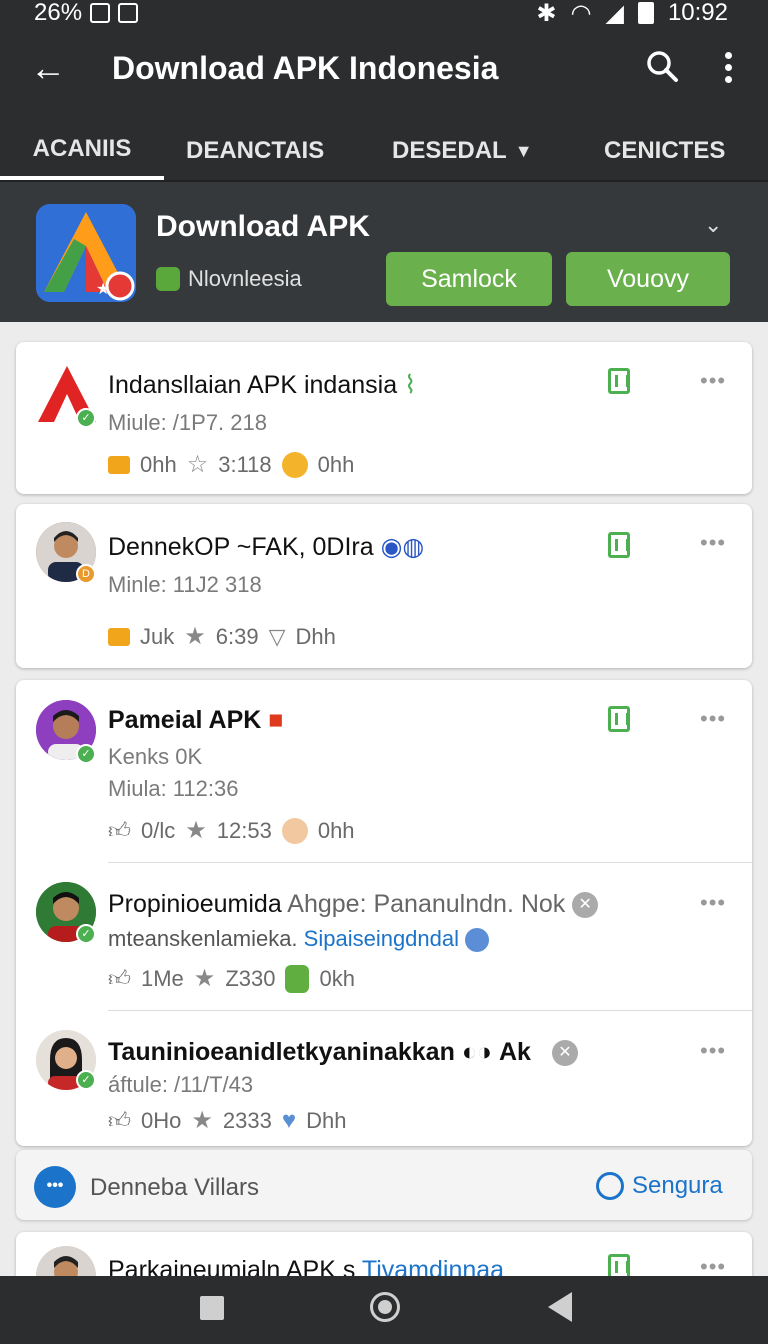 Image resolution: width=768 pixels, height=1344 pixels. I want to click on item-title: Pameial APK, so click(185, 720).